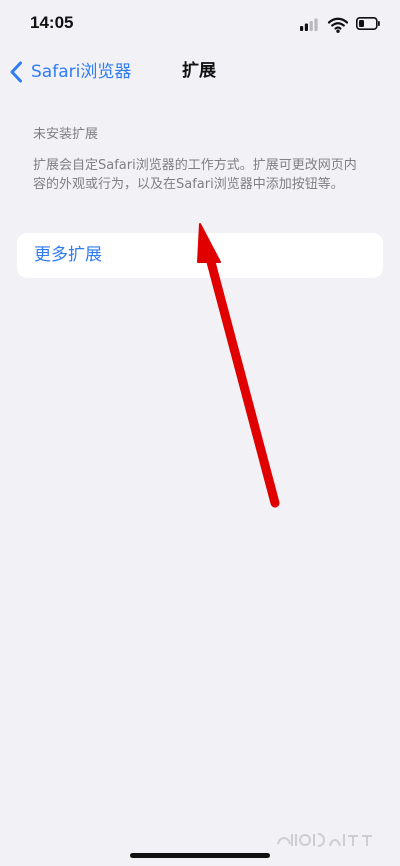 This screenshot has width=400, height=866. What do you see at coordinates (200, 25) in the screenshot?
I see `status-bar: 14:05` at bounding box center [200, 25].